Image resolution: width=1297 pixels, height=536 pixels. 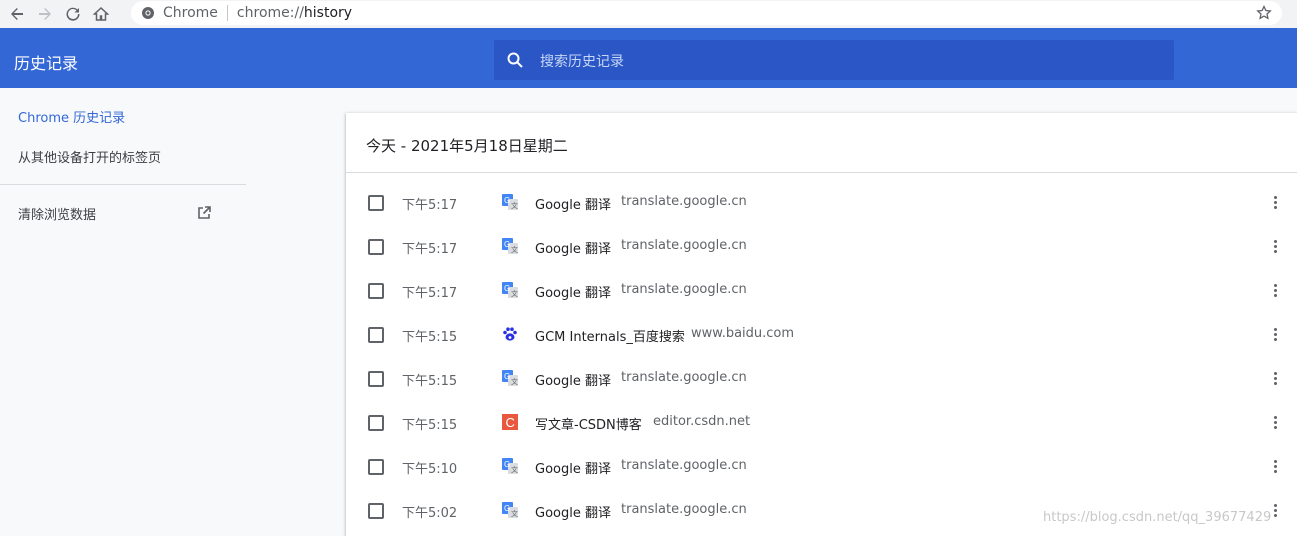 What do you see at coordinates (821, 378) in the screenshot?
I see `history-entry: 下午5:15 G文 Google 翻译 translate.google.cn` at bounding box center [821, 378].